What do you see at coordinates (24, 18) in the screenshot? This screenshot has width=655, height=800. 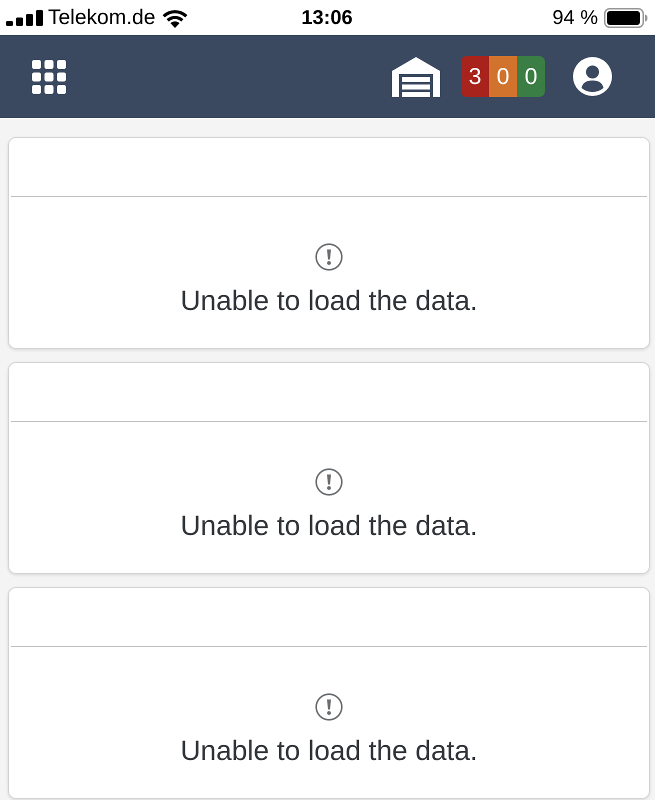 I see `signal-icon` at bounding box center [24, 18].